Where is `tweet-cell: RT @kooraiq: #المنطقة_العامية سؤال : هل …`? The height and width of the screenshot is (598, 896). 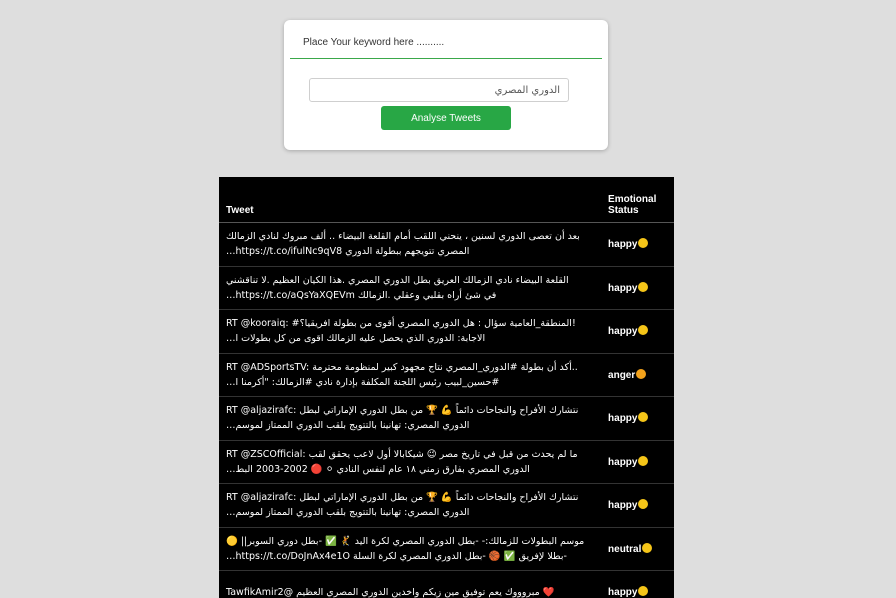
tweet-cell: RT @kooraiq: #المنطقة_العامية سؤال : هل … is located at coordinates (410, 331).